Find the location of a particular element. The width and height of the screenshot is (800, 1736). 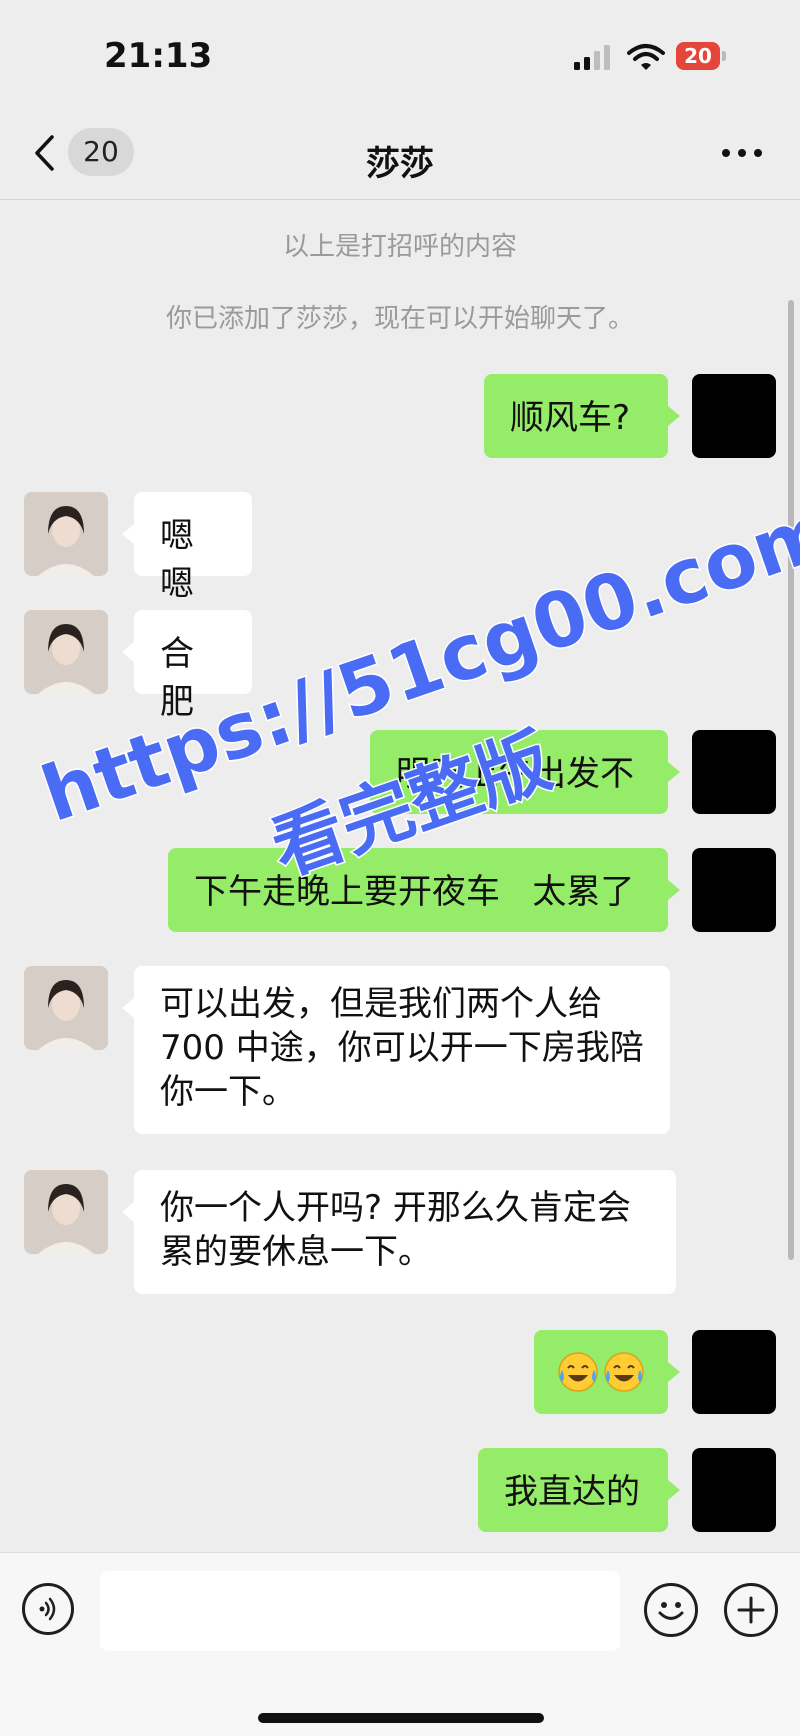

message-text-line: 你一个人开吗? 开那么久肯定会 is located at coordinates (395, 1208).